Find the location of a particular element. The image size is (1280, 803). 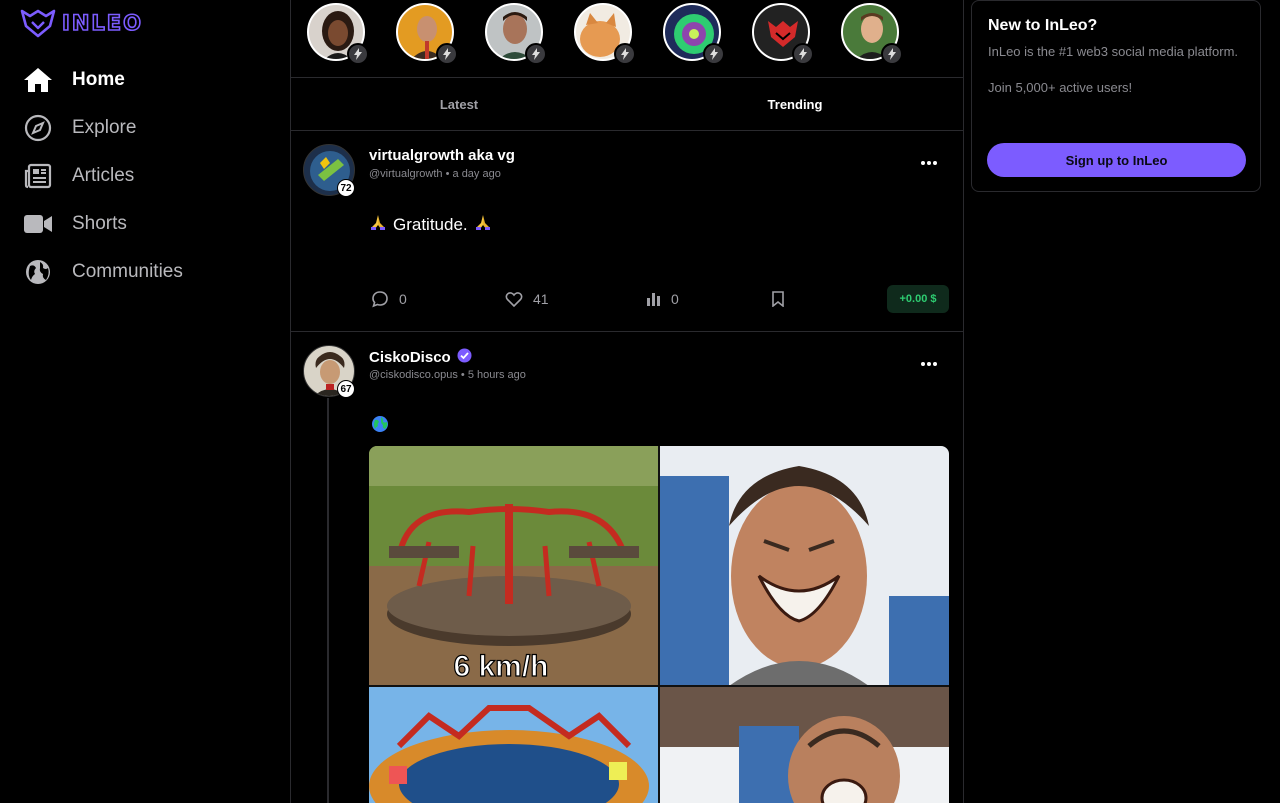

nav-label-articles: Articles is located at coordinates (103, 175).